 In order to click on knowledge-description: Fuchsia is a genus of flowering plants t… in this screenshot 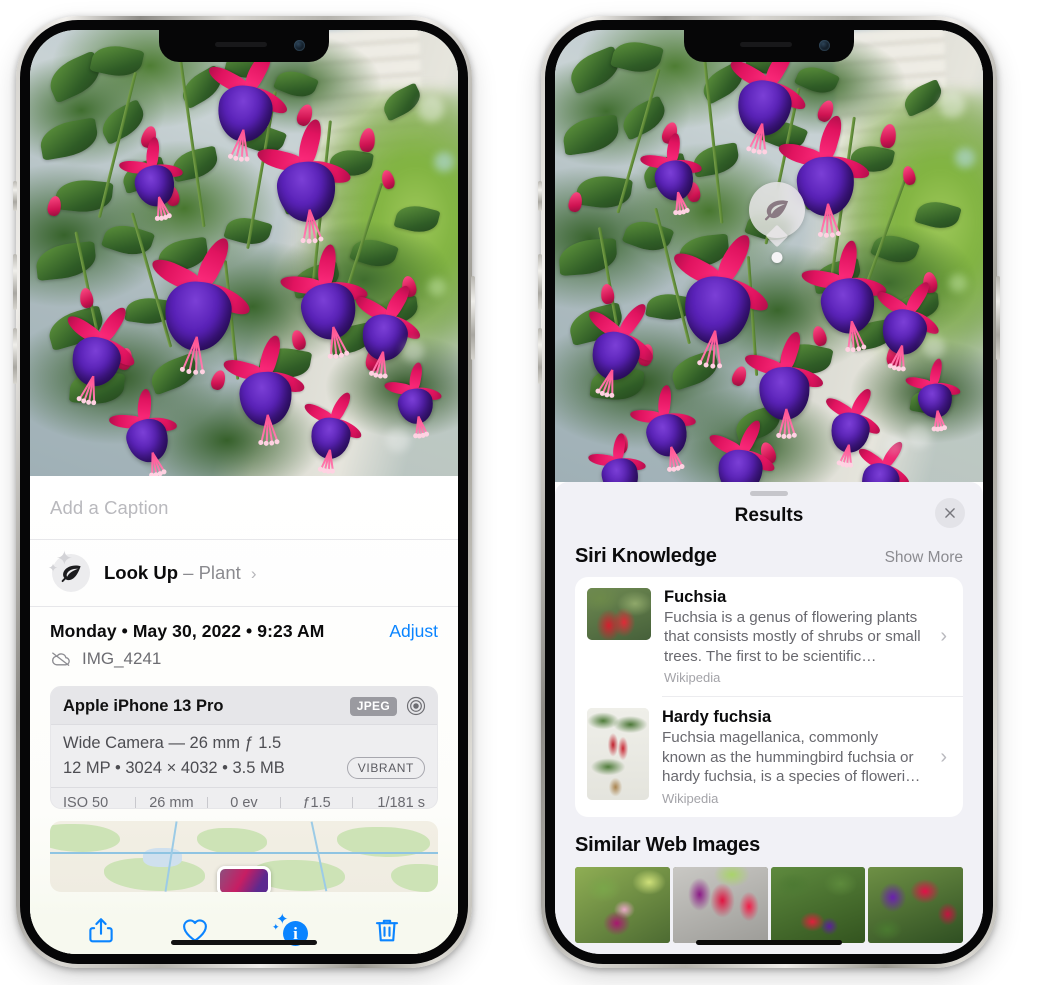, I will do `click(792, 637)`.